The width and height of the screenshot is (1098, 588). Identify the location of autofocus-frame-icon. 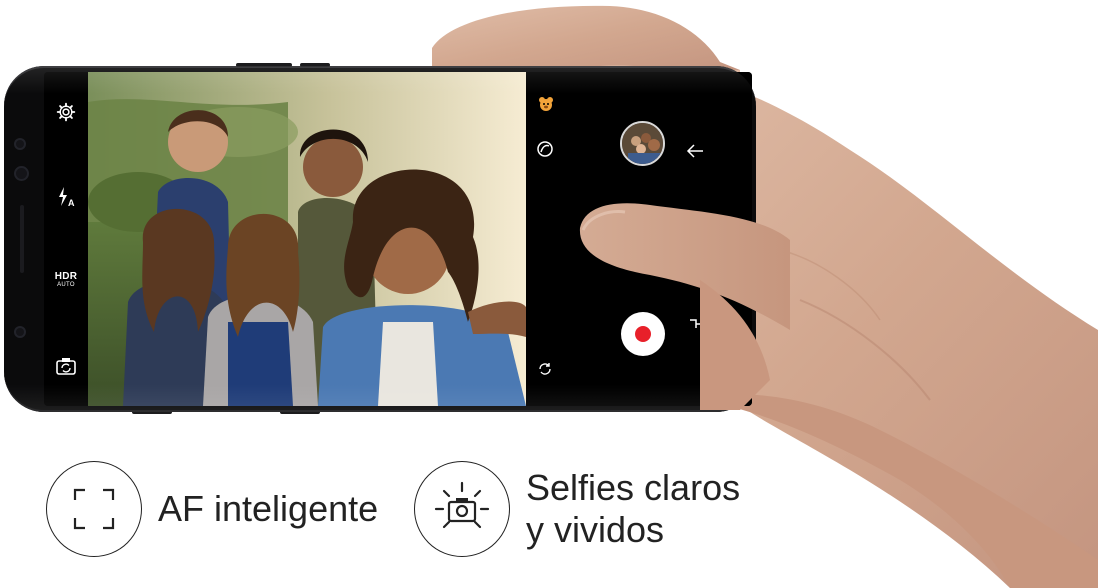
(94, 509).